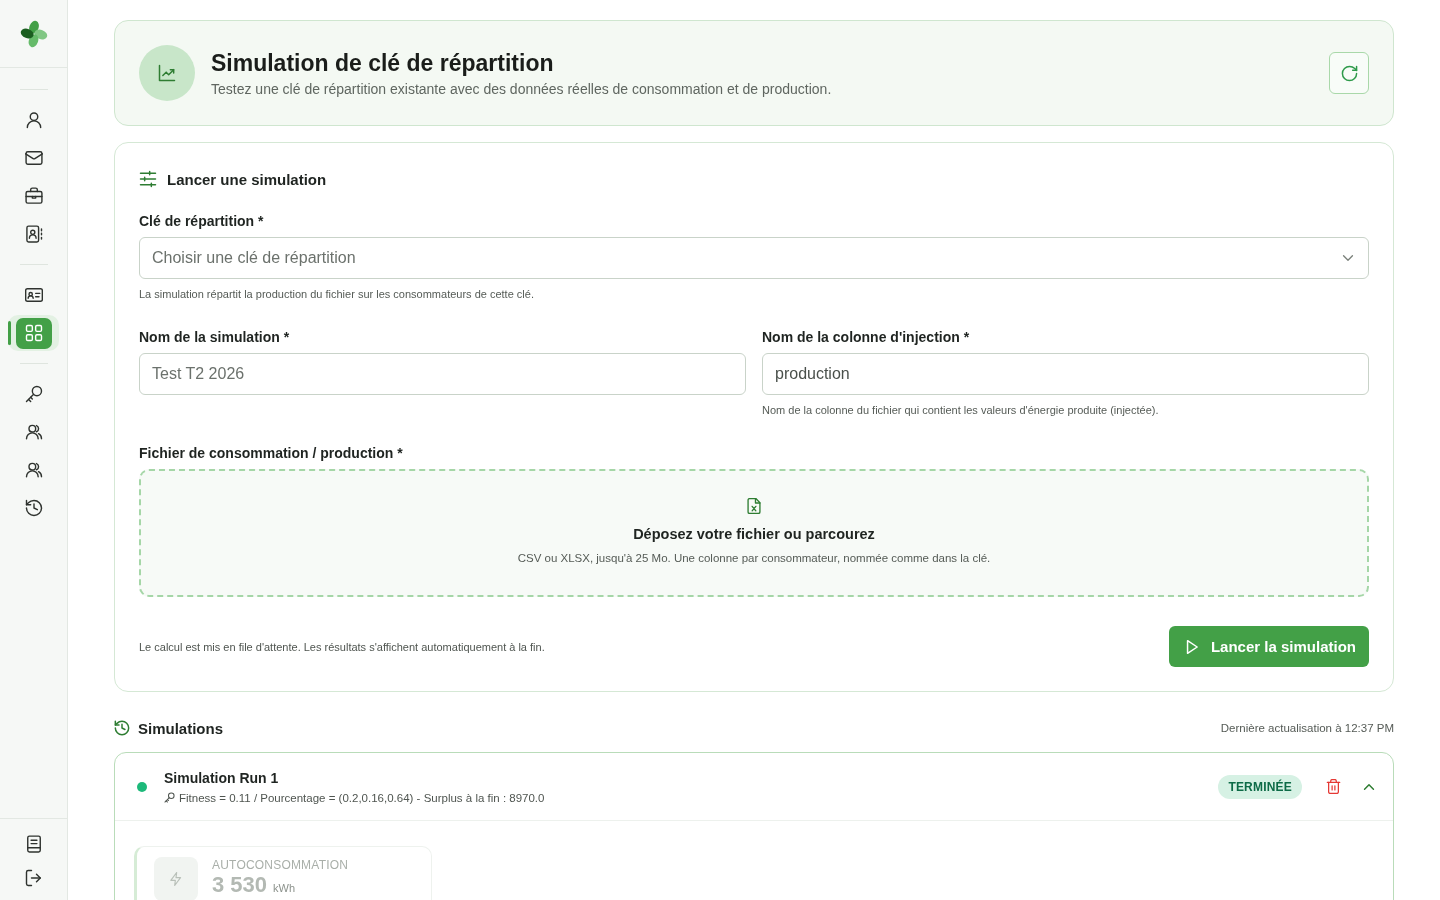 This screenshot has width=1440, height=900. I want to click on user-icon, so click(33, 120).